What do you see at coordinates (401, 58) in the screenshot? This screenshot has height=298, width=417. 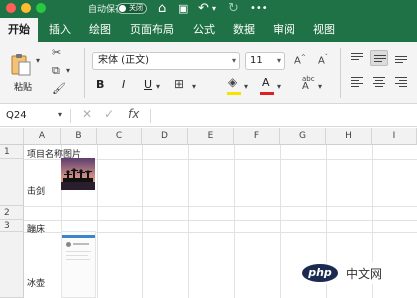 I see `align-bottom-button` at bounding box center [401, 58].